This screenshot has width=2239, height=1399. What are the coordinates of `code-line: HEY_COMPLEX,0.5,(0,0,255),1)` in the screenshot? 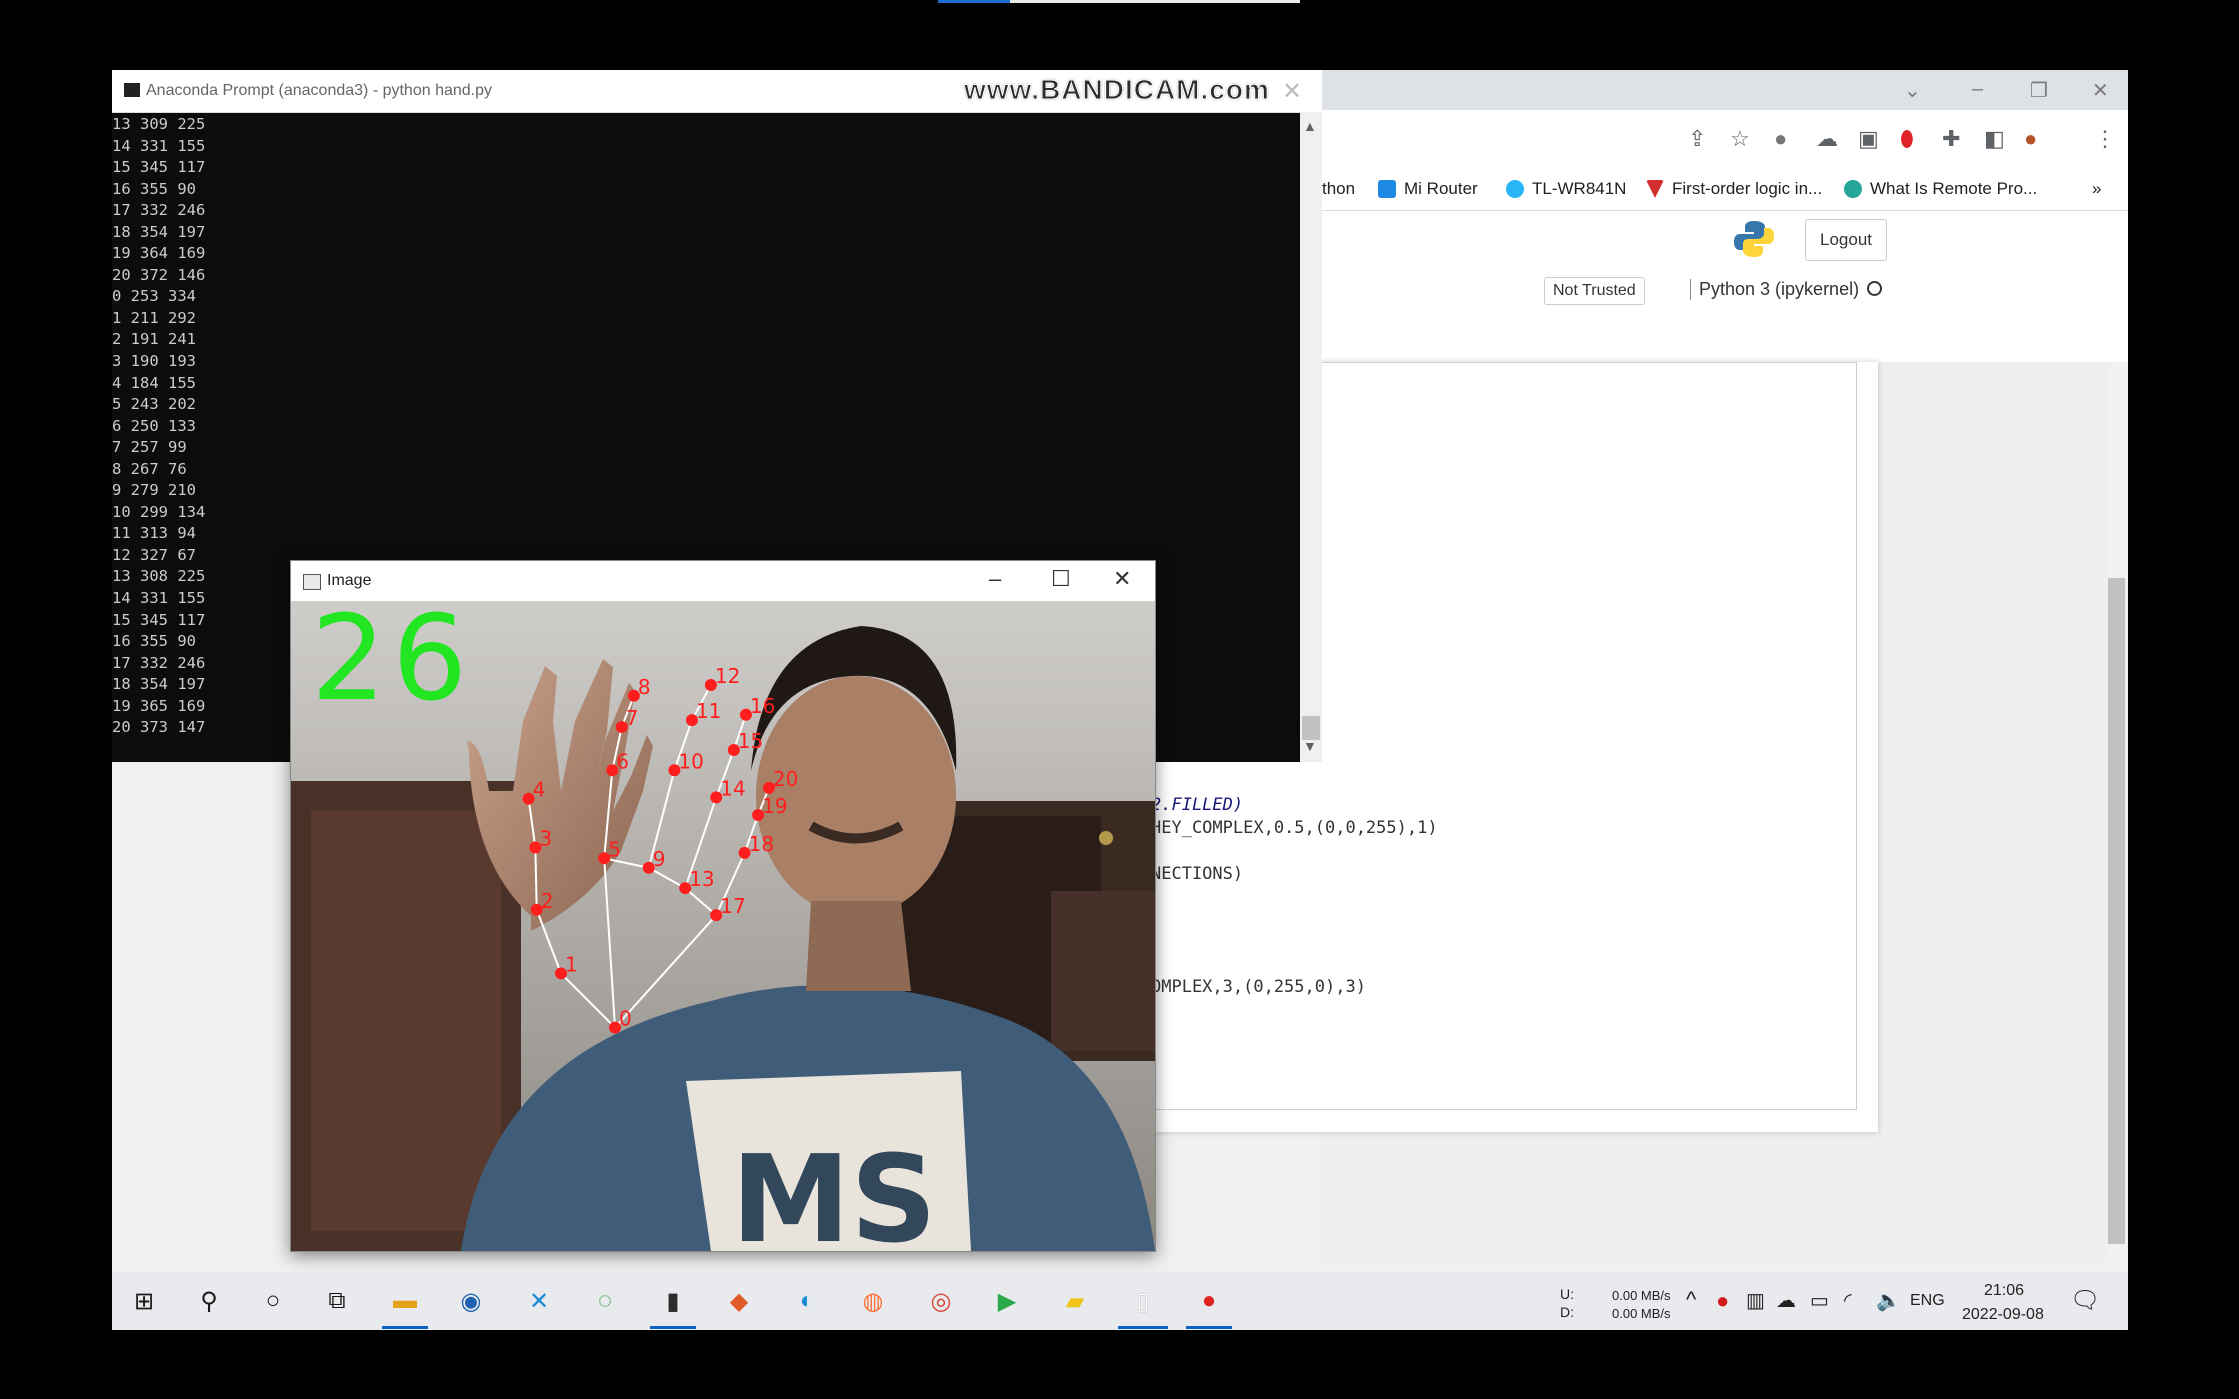 It's located at (1294, 828).